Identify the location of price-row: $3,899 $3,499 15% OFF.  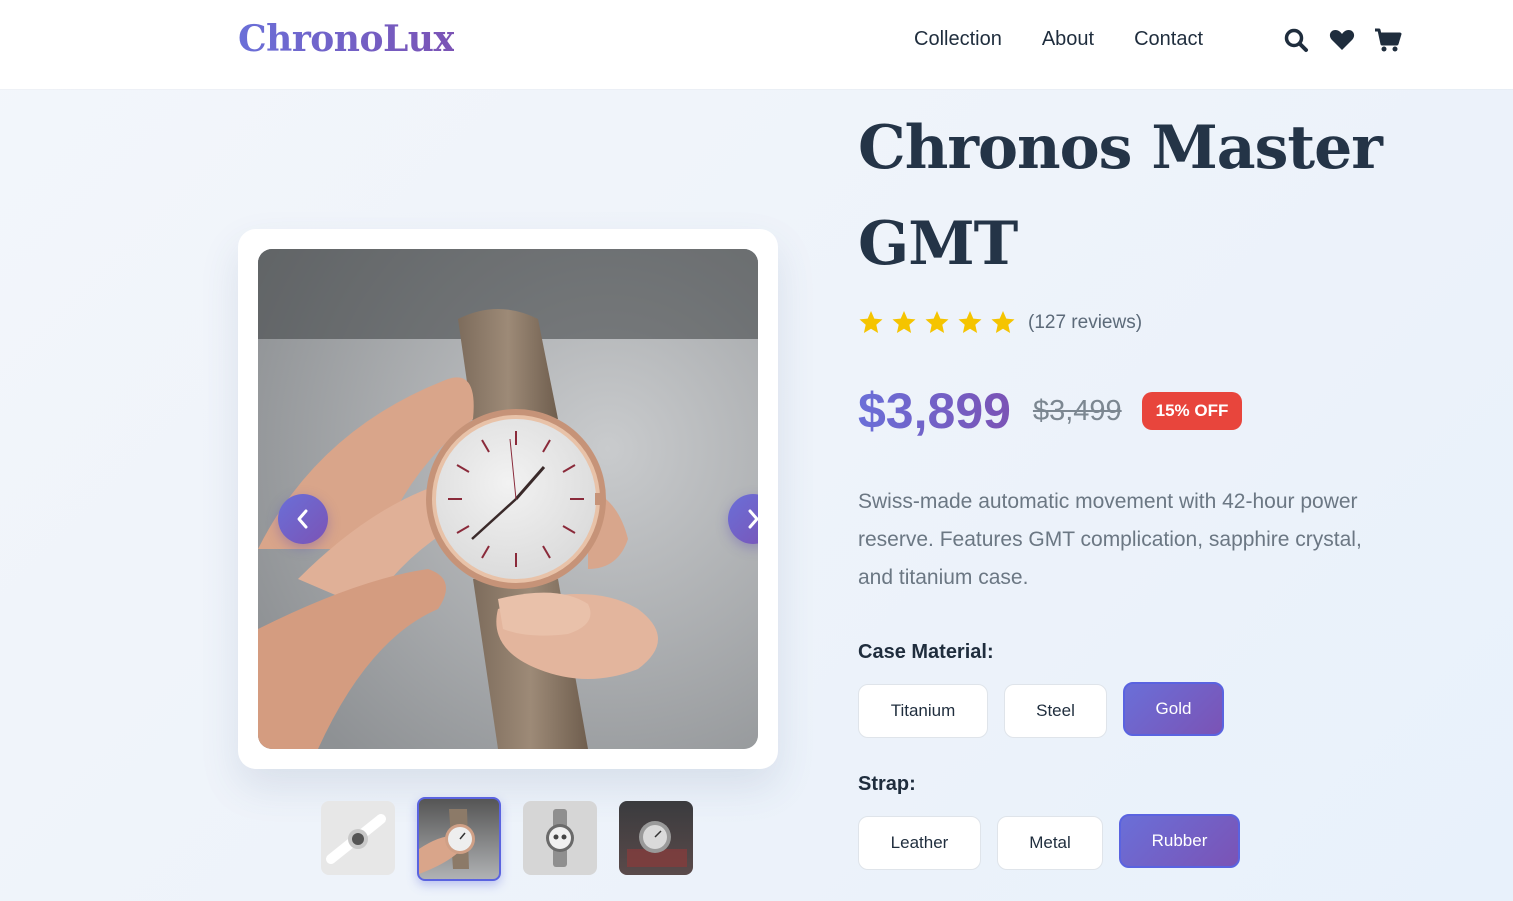
(1050, 411).